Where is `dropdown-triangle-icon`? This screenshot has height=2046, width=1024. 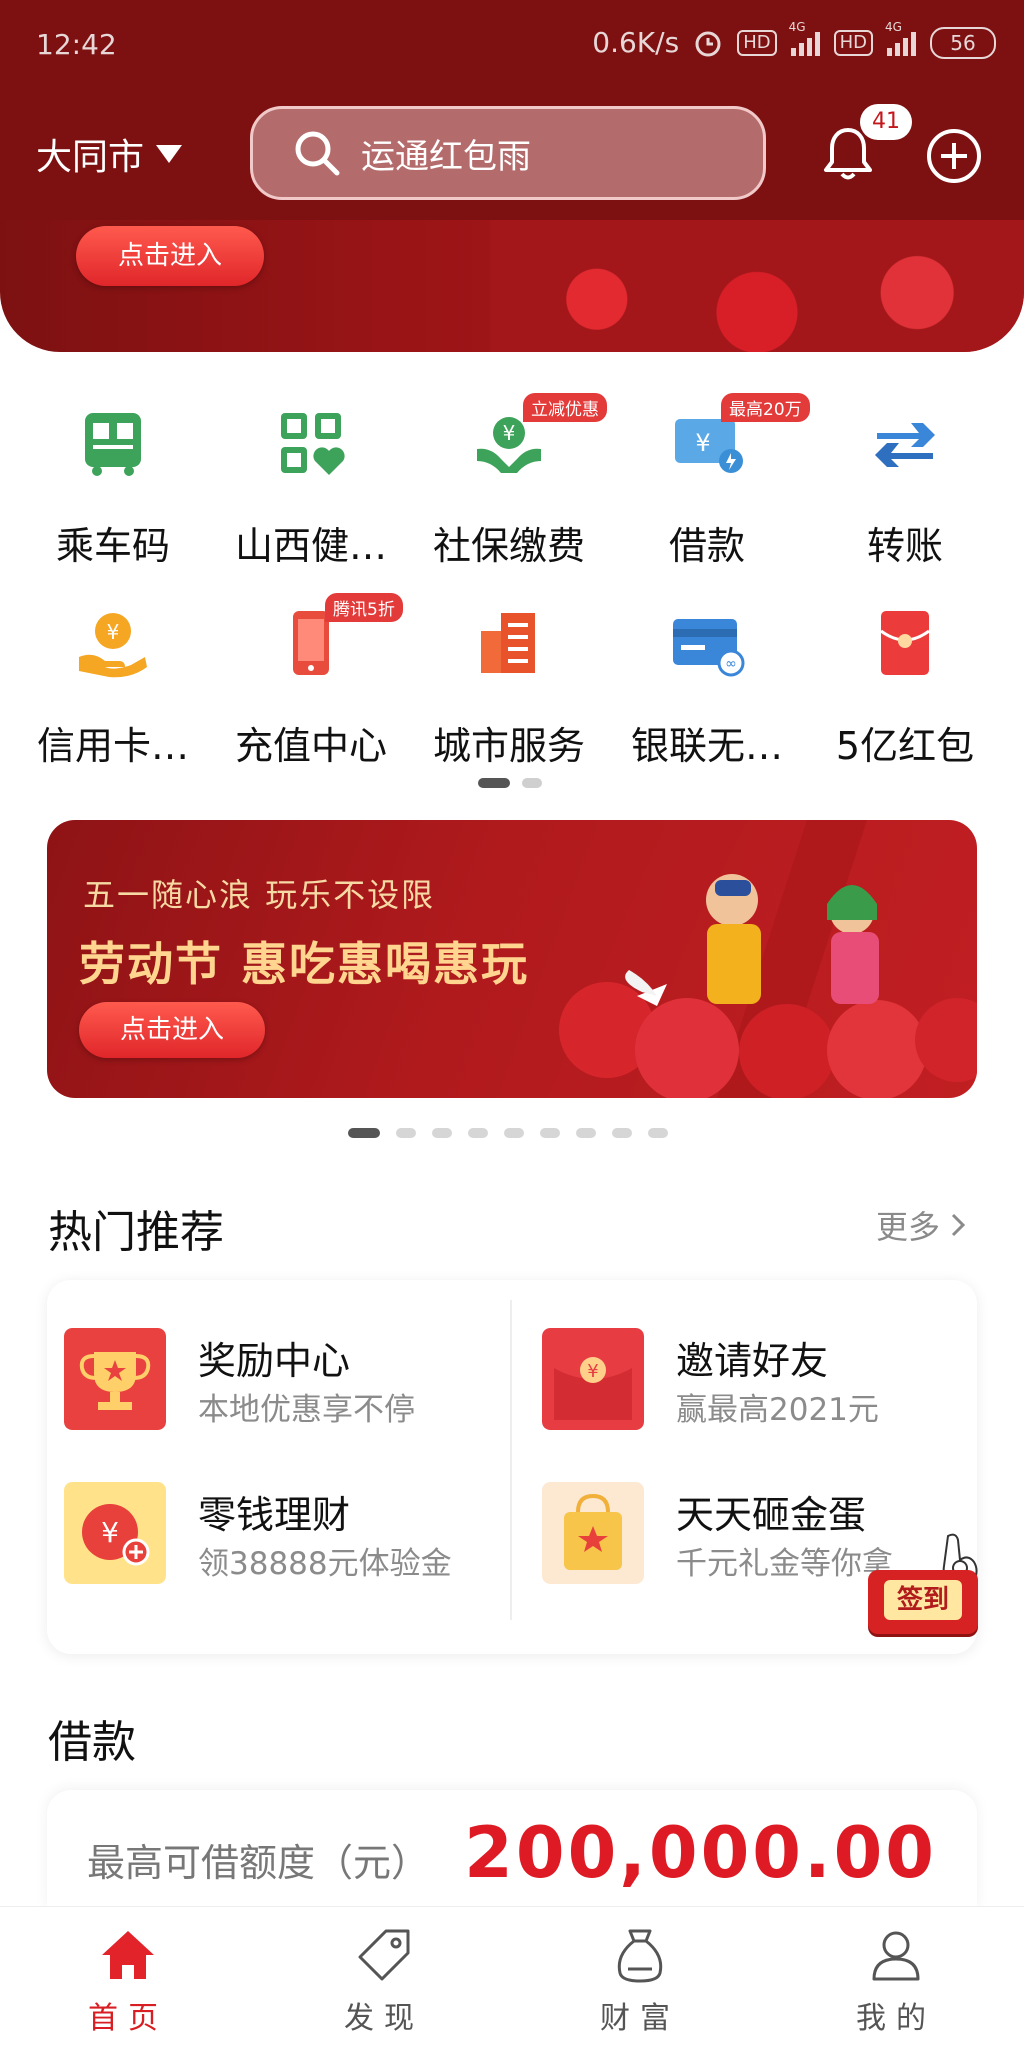
dropdown-triangle-icon is located at coordinates (169, 154).